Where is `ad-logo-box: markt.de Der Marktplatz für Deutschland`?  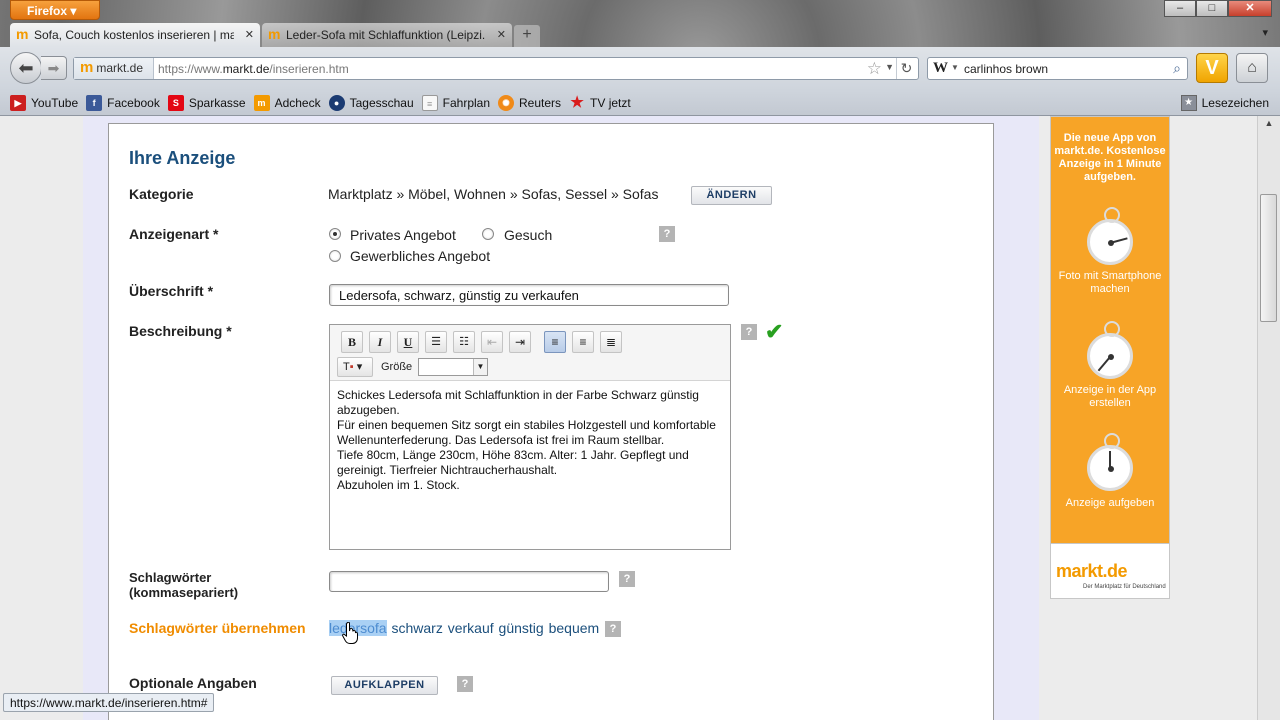 ad-logo-box: markt.de Der Marktplatz für Deutschland is located at coordinates (1110, 571).